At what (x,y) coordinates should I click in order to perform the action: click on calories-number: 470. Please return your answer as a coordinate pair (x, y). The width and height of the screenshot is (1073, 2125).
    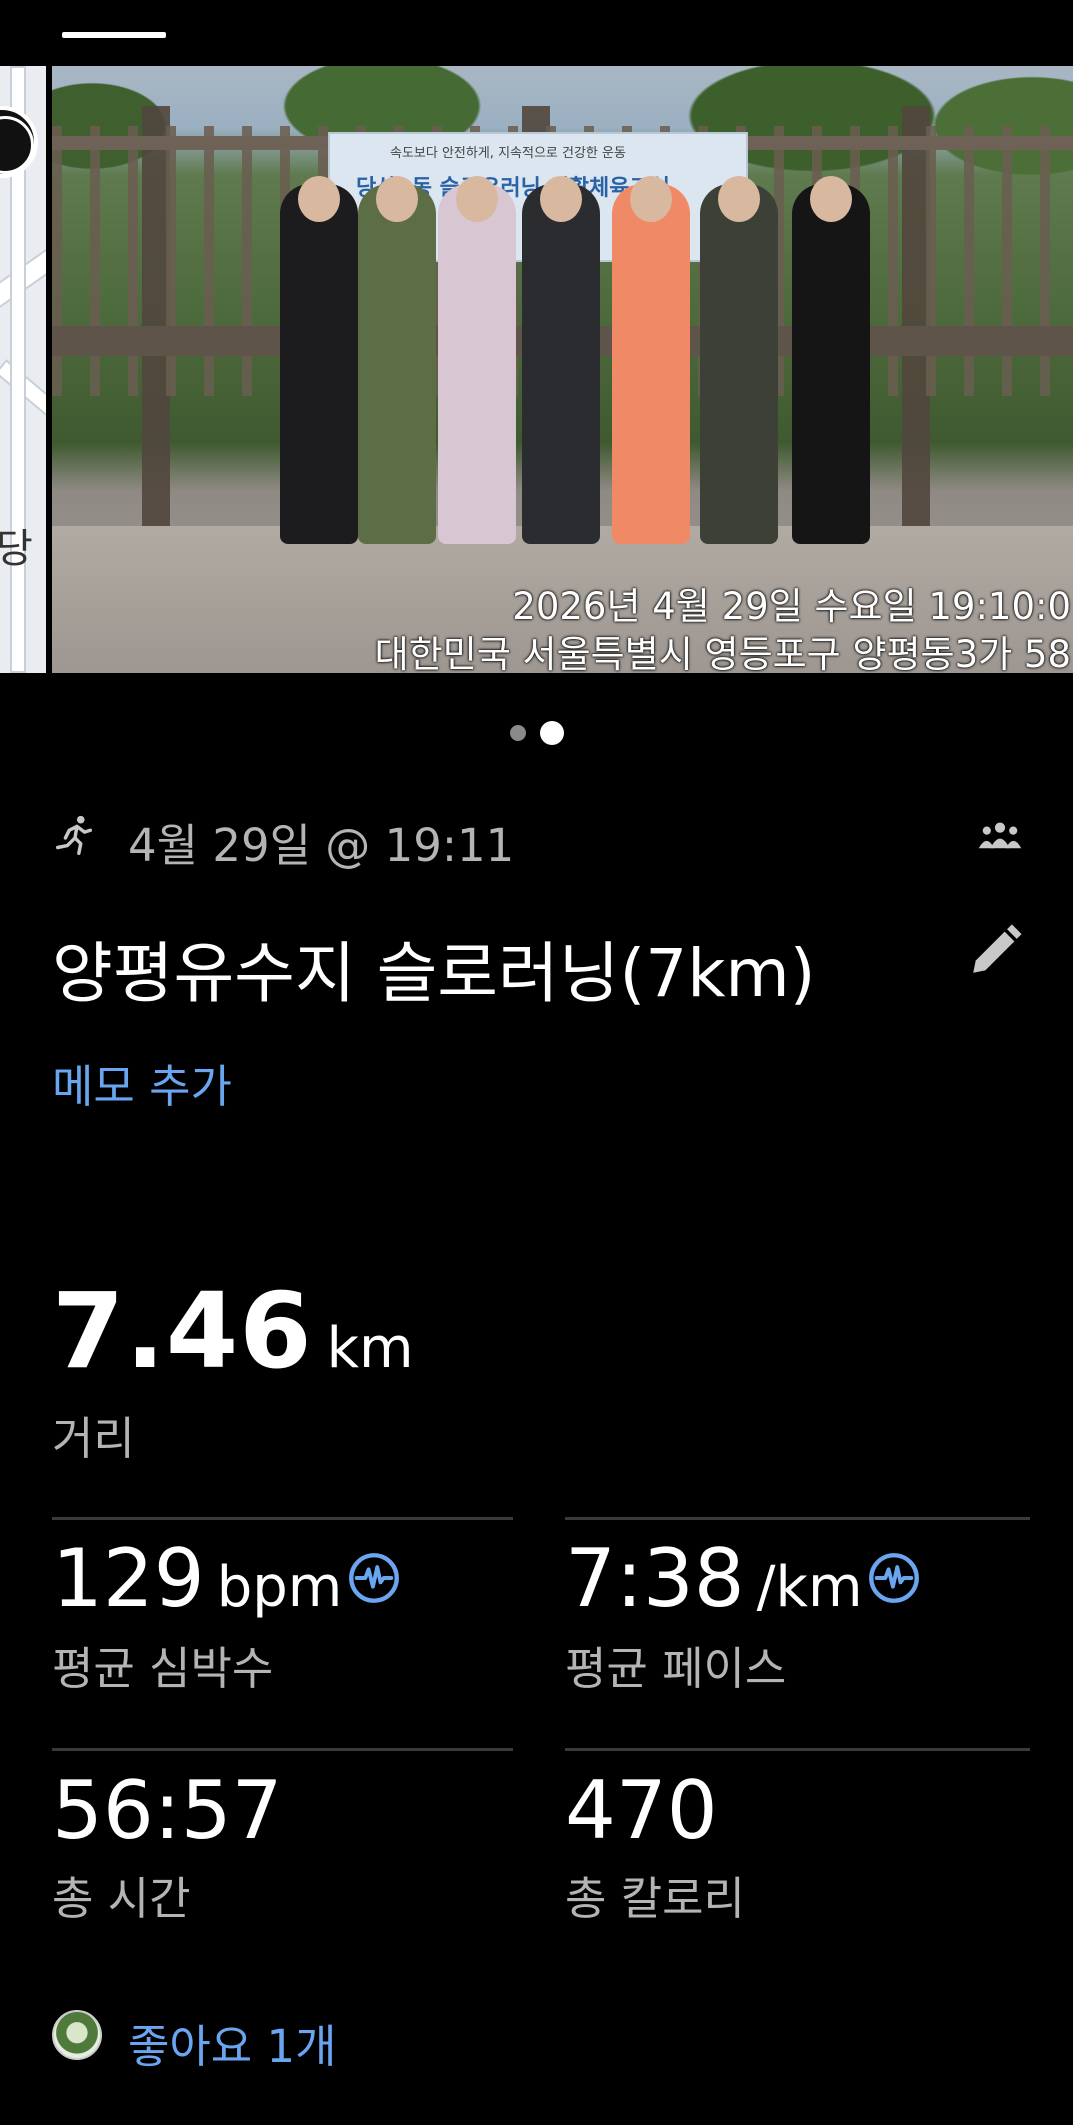
    Looking at the image, I should click on (641, 1810).